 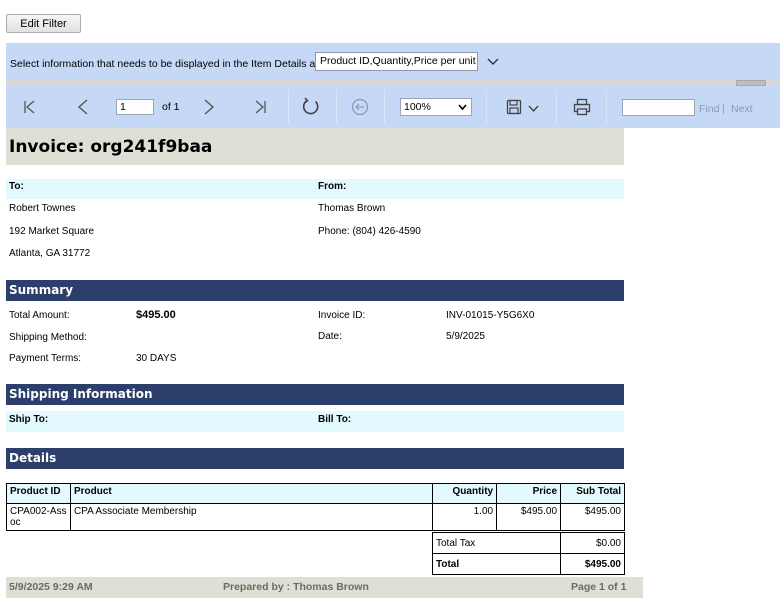 What do you see at coordinates (490, 315) in the screenshot?
I see `invoice-id-value: INV-01015-Y5G6X0` at bounding box center [490, 315].